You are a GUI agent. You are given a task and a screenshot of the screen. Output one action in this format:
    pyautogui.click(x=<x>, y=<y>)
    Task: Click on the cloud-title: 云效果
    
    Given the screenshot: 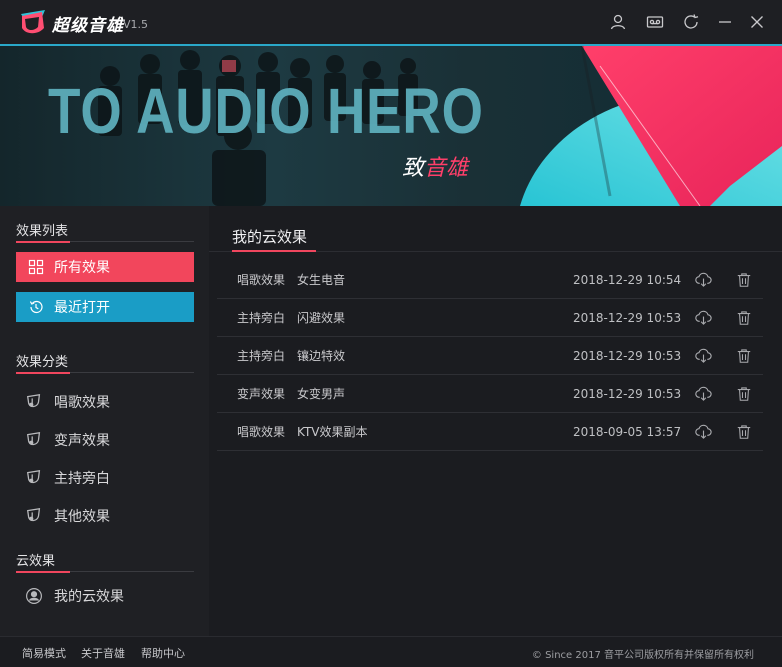 What is the action you would take?
    pyautogui.click(x=36, y=561)
    